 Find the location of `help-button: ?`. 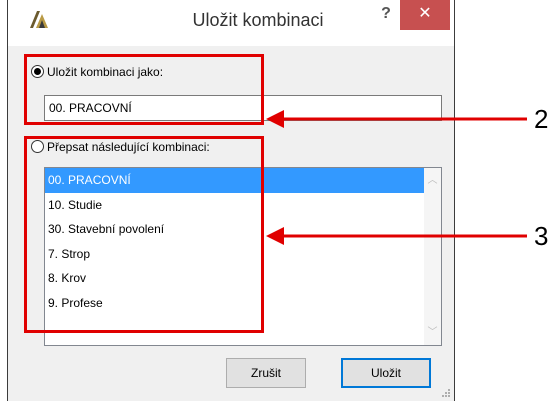

help-button: ? is located at coordinates (386, 16).